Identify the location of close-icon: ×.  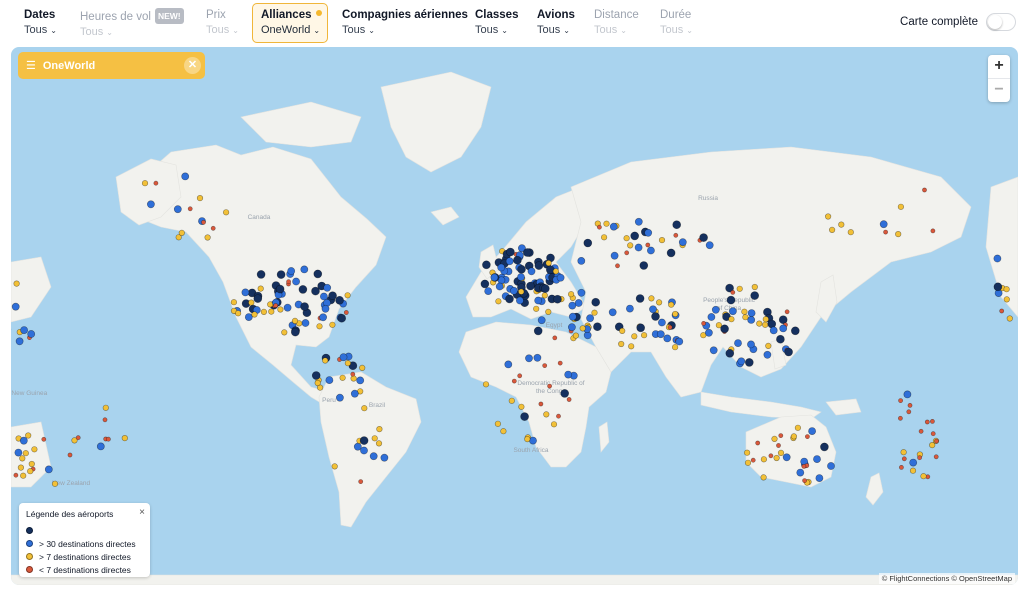
(142, 512).